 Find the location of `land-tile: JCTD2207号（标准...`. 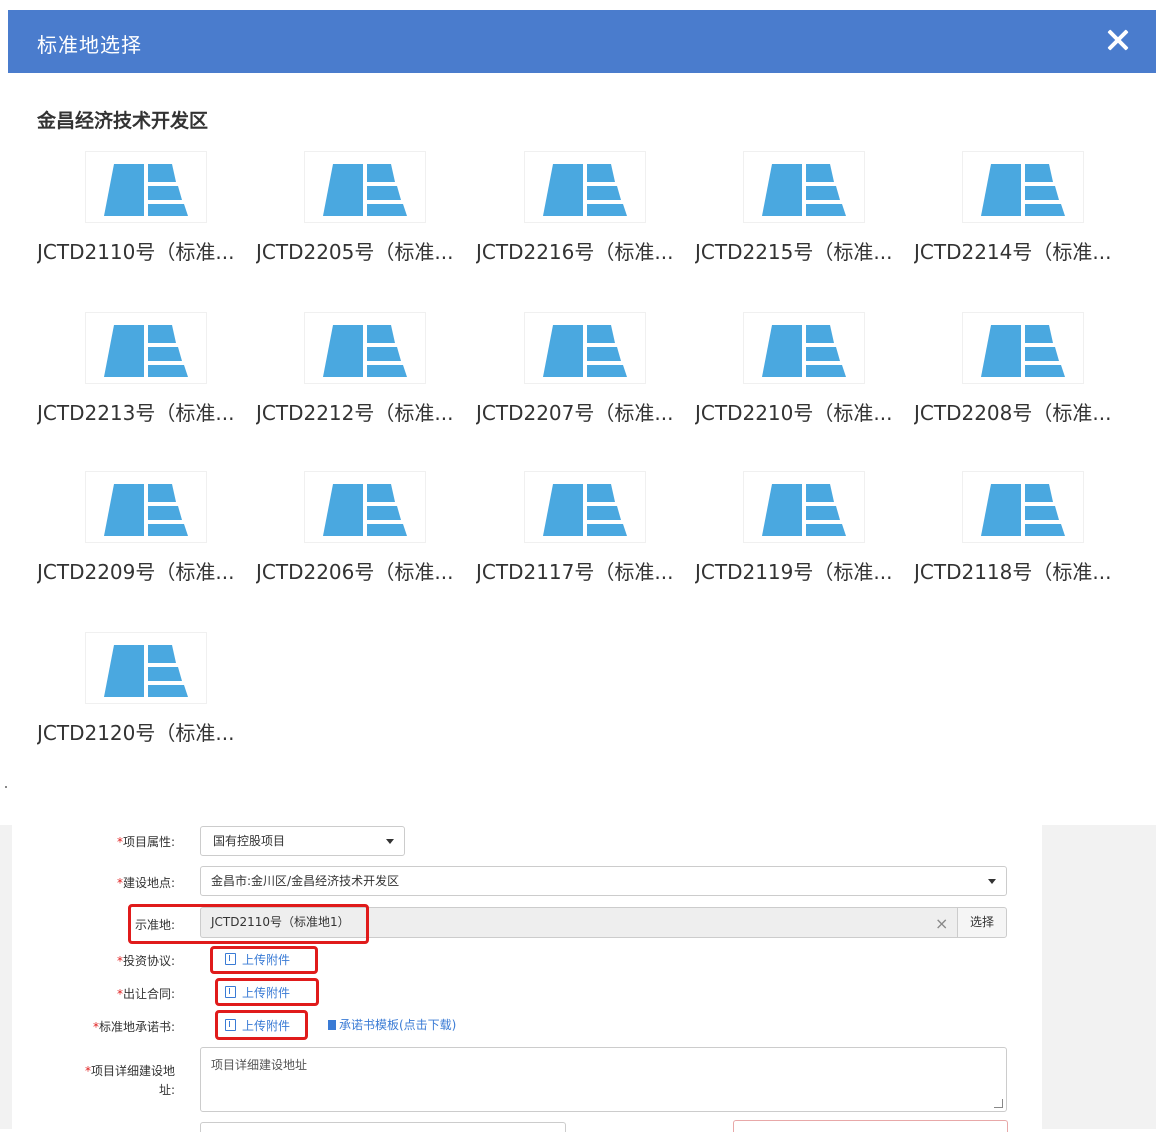

land-tile: JCTD2207号（标准... is located at coordinates (583, 377).